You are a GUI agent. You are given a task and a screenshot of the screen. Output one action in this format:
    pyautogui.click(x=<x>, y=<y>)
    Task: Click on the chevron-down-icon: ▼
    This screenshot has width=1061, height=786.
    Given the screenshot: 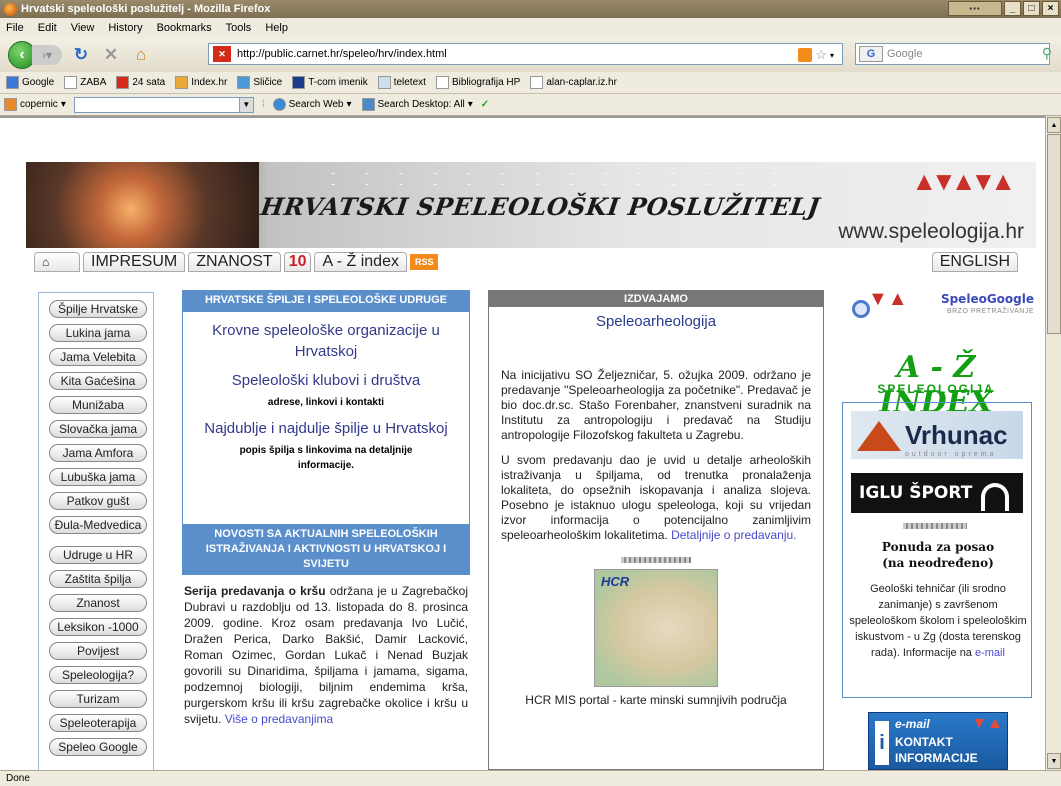 What is the action you would take?
    pyautogui.click(x=245, y=104)
    